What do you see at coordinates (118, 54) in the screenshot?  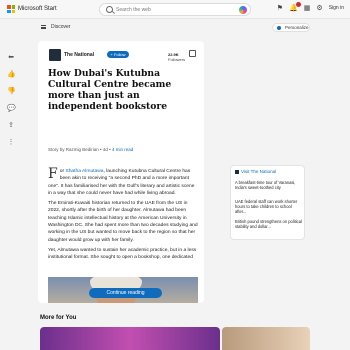 I see `follow-button: + Follow` at bounding box center [118, 54].